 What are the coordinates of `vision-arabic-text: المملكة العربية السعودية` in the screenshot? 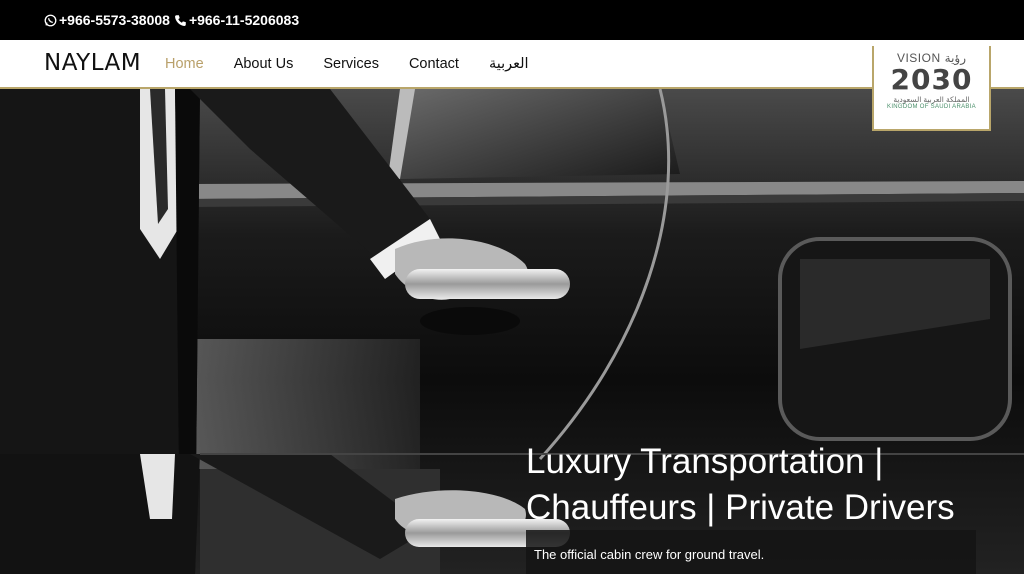 It's located at (931, 99).